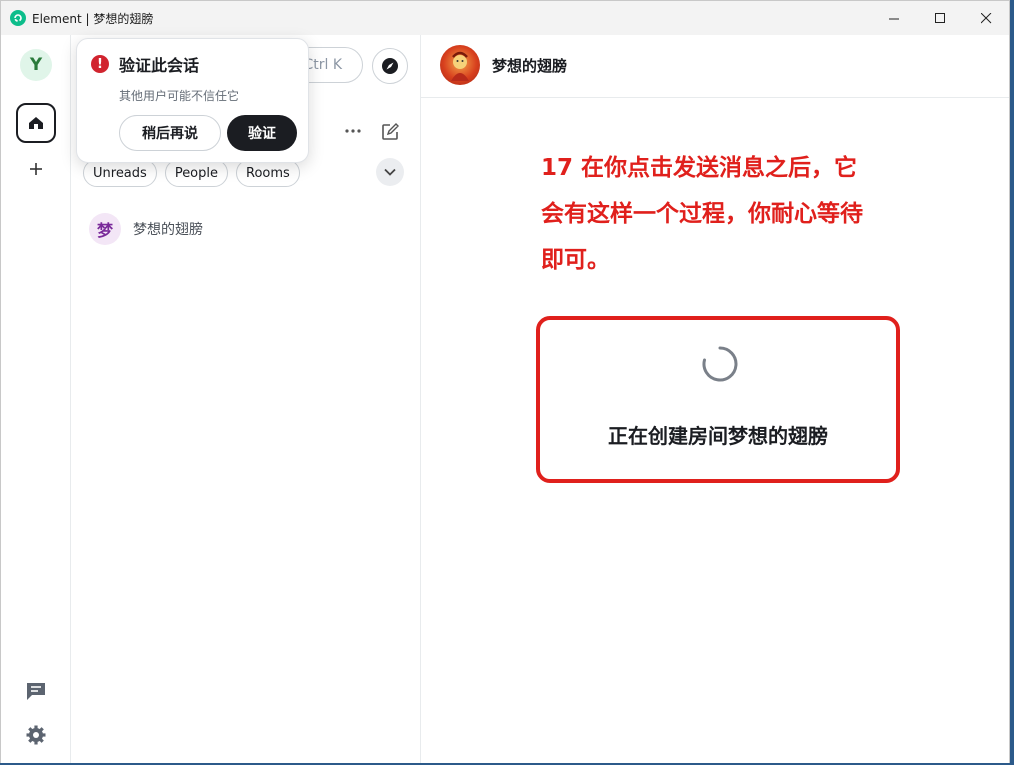 The image size is (1014, 765). What do you see at coordinates (179, 96) in the screenshot?
I see `popup-subtitle: 其他用户可能不信任它` at bounding box center [179, 96].